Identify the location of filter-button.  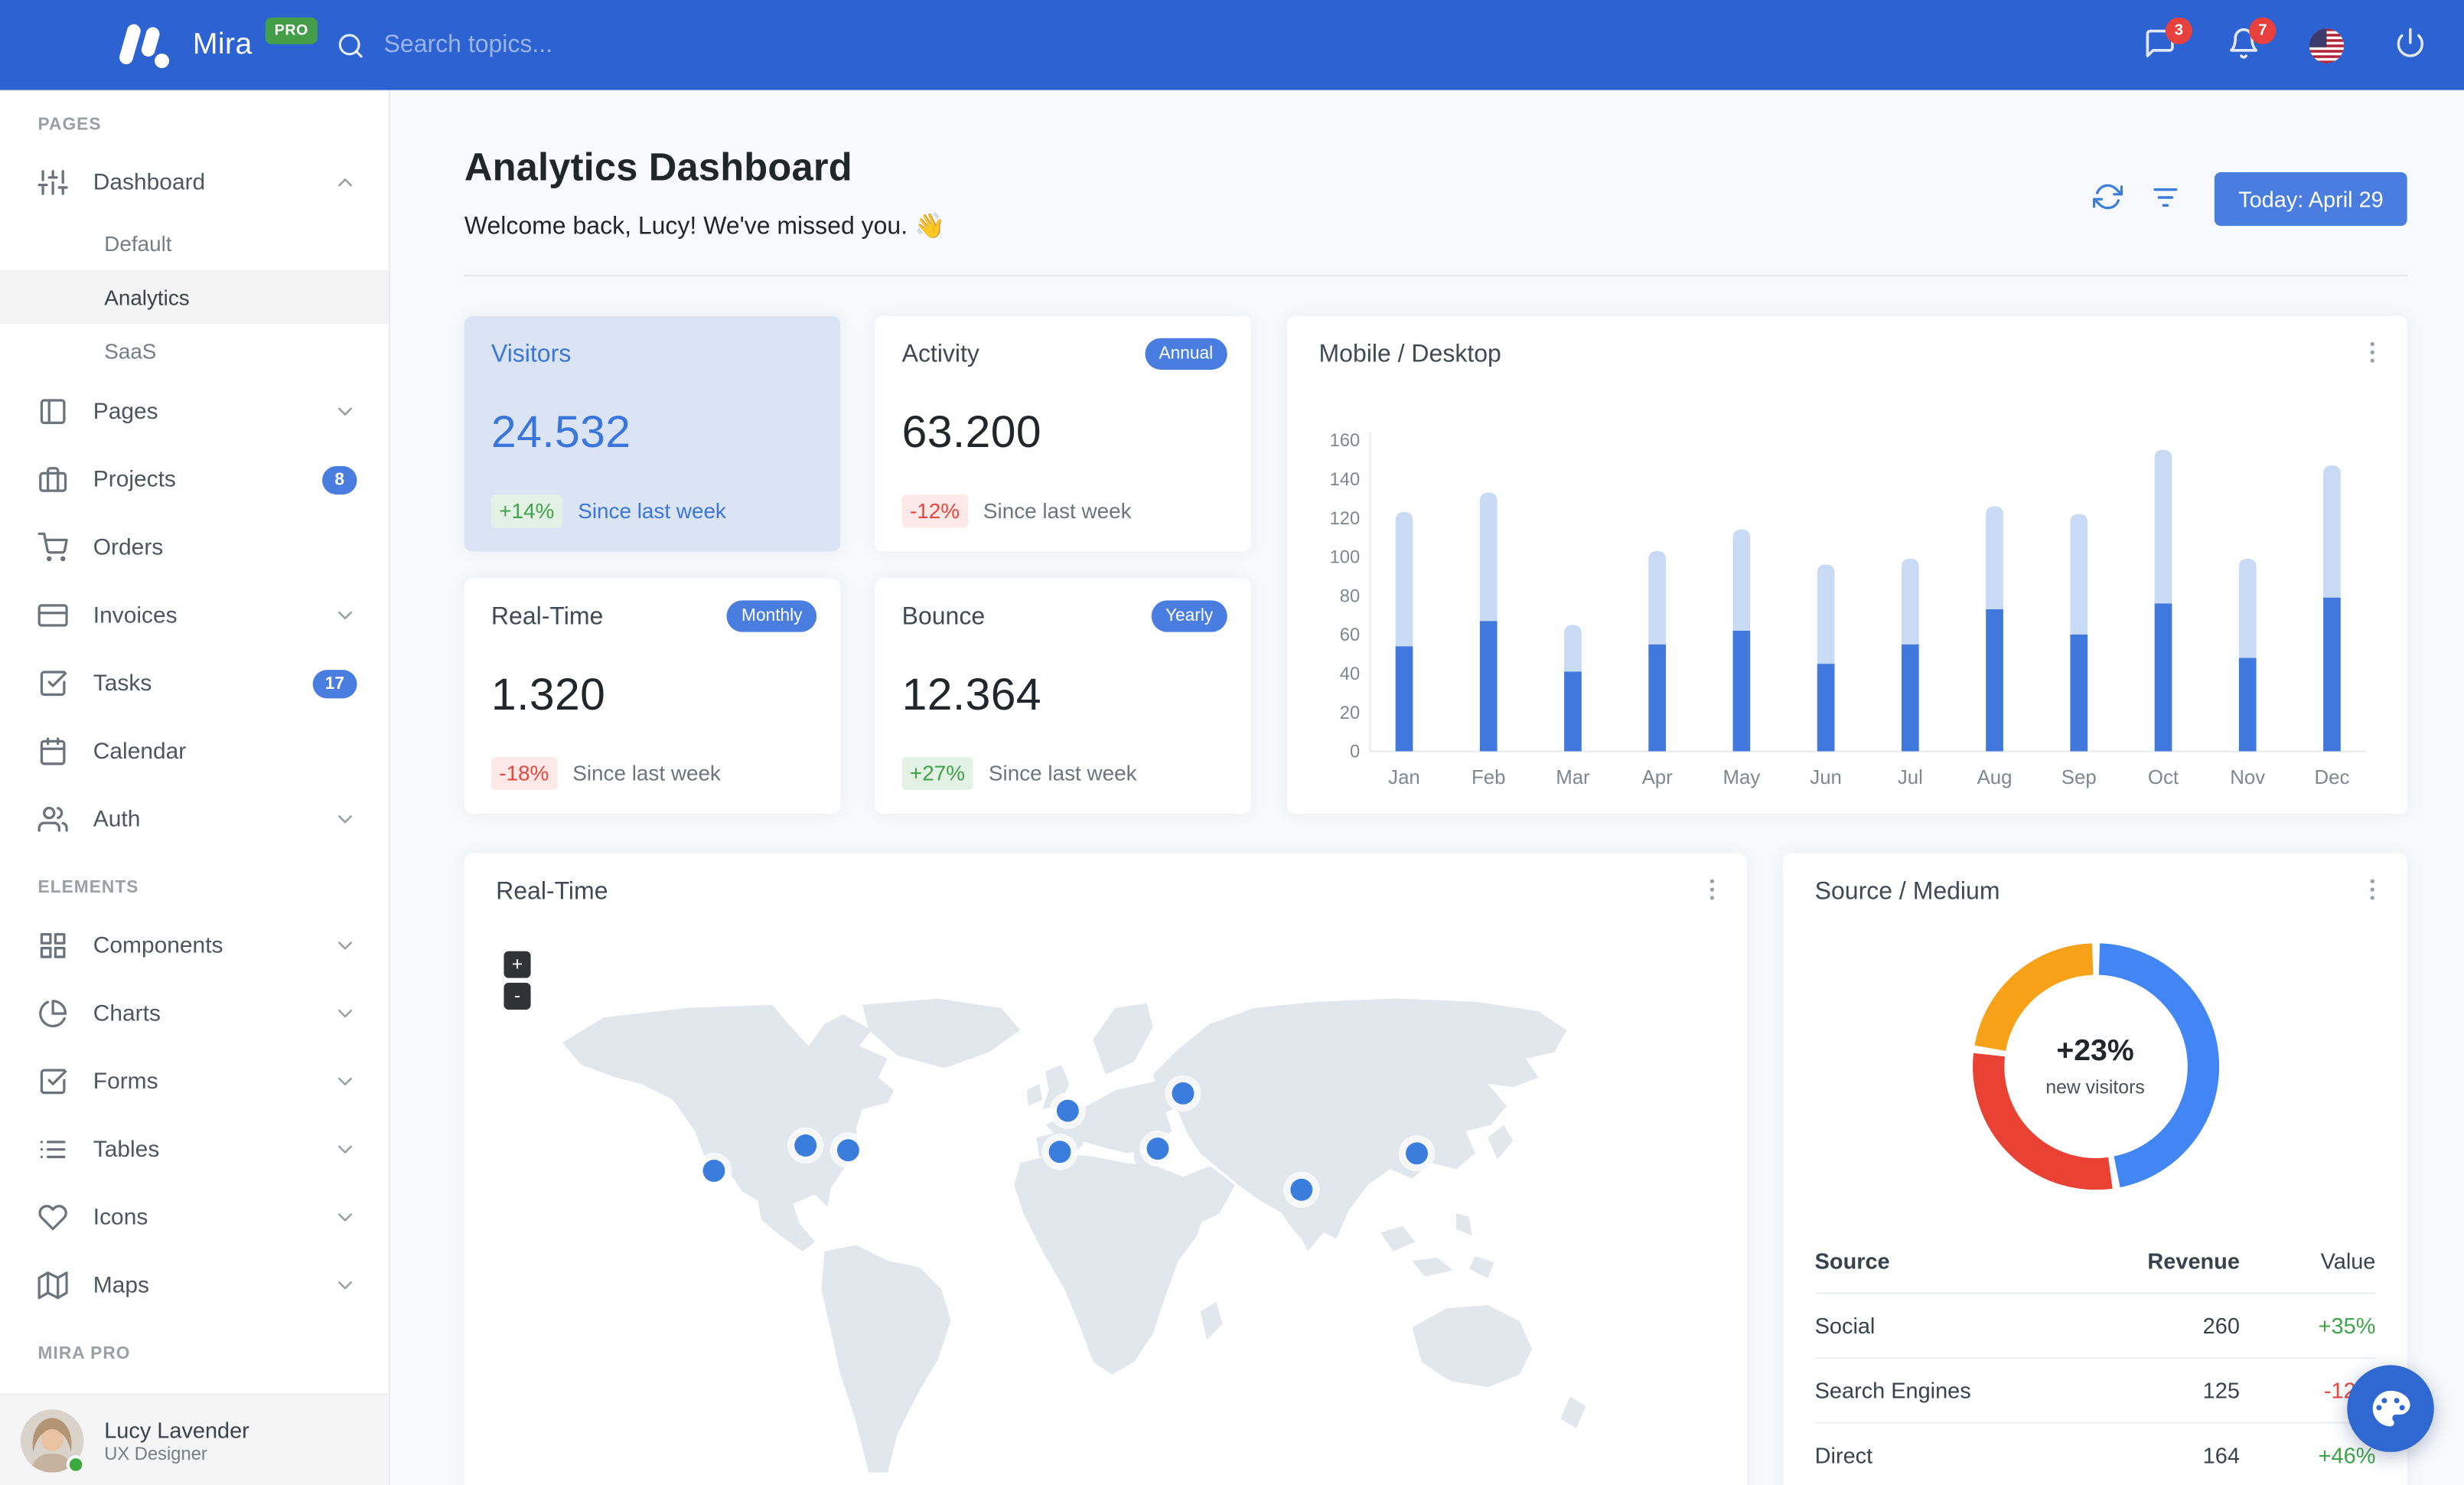
(2166, 199).